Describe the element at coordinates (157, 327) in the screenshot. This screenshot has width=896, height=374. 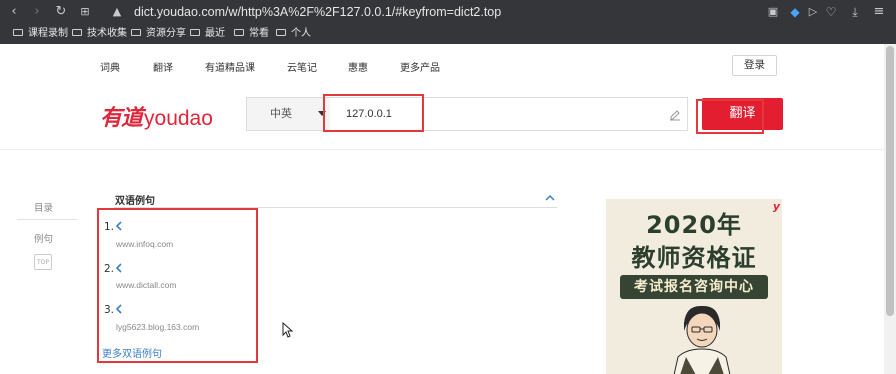
I see `example-source: lyg5623.blog.163.com` at that location.